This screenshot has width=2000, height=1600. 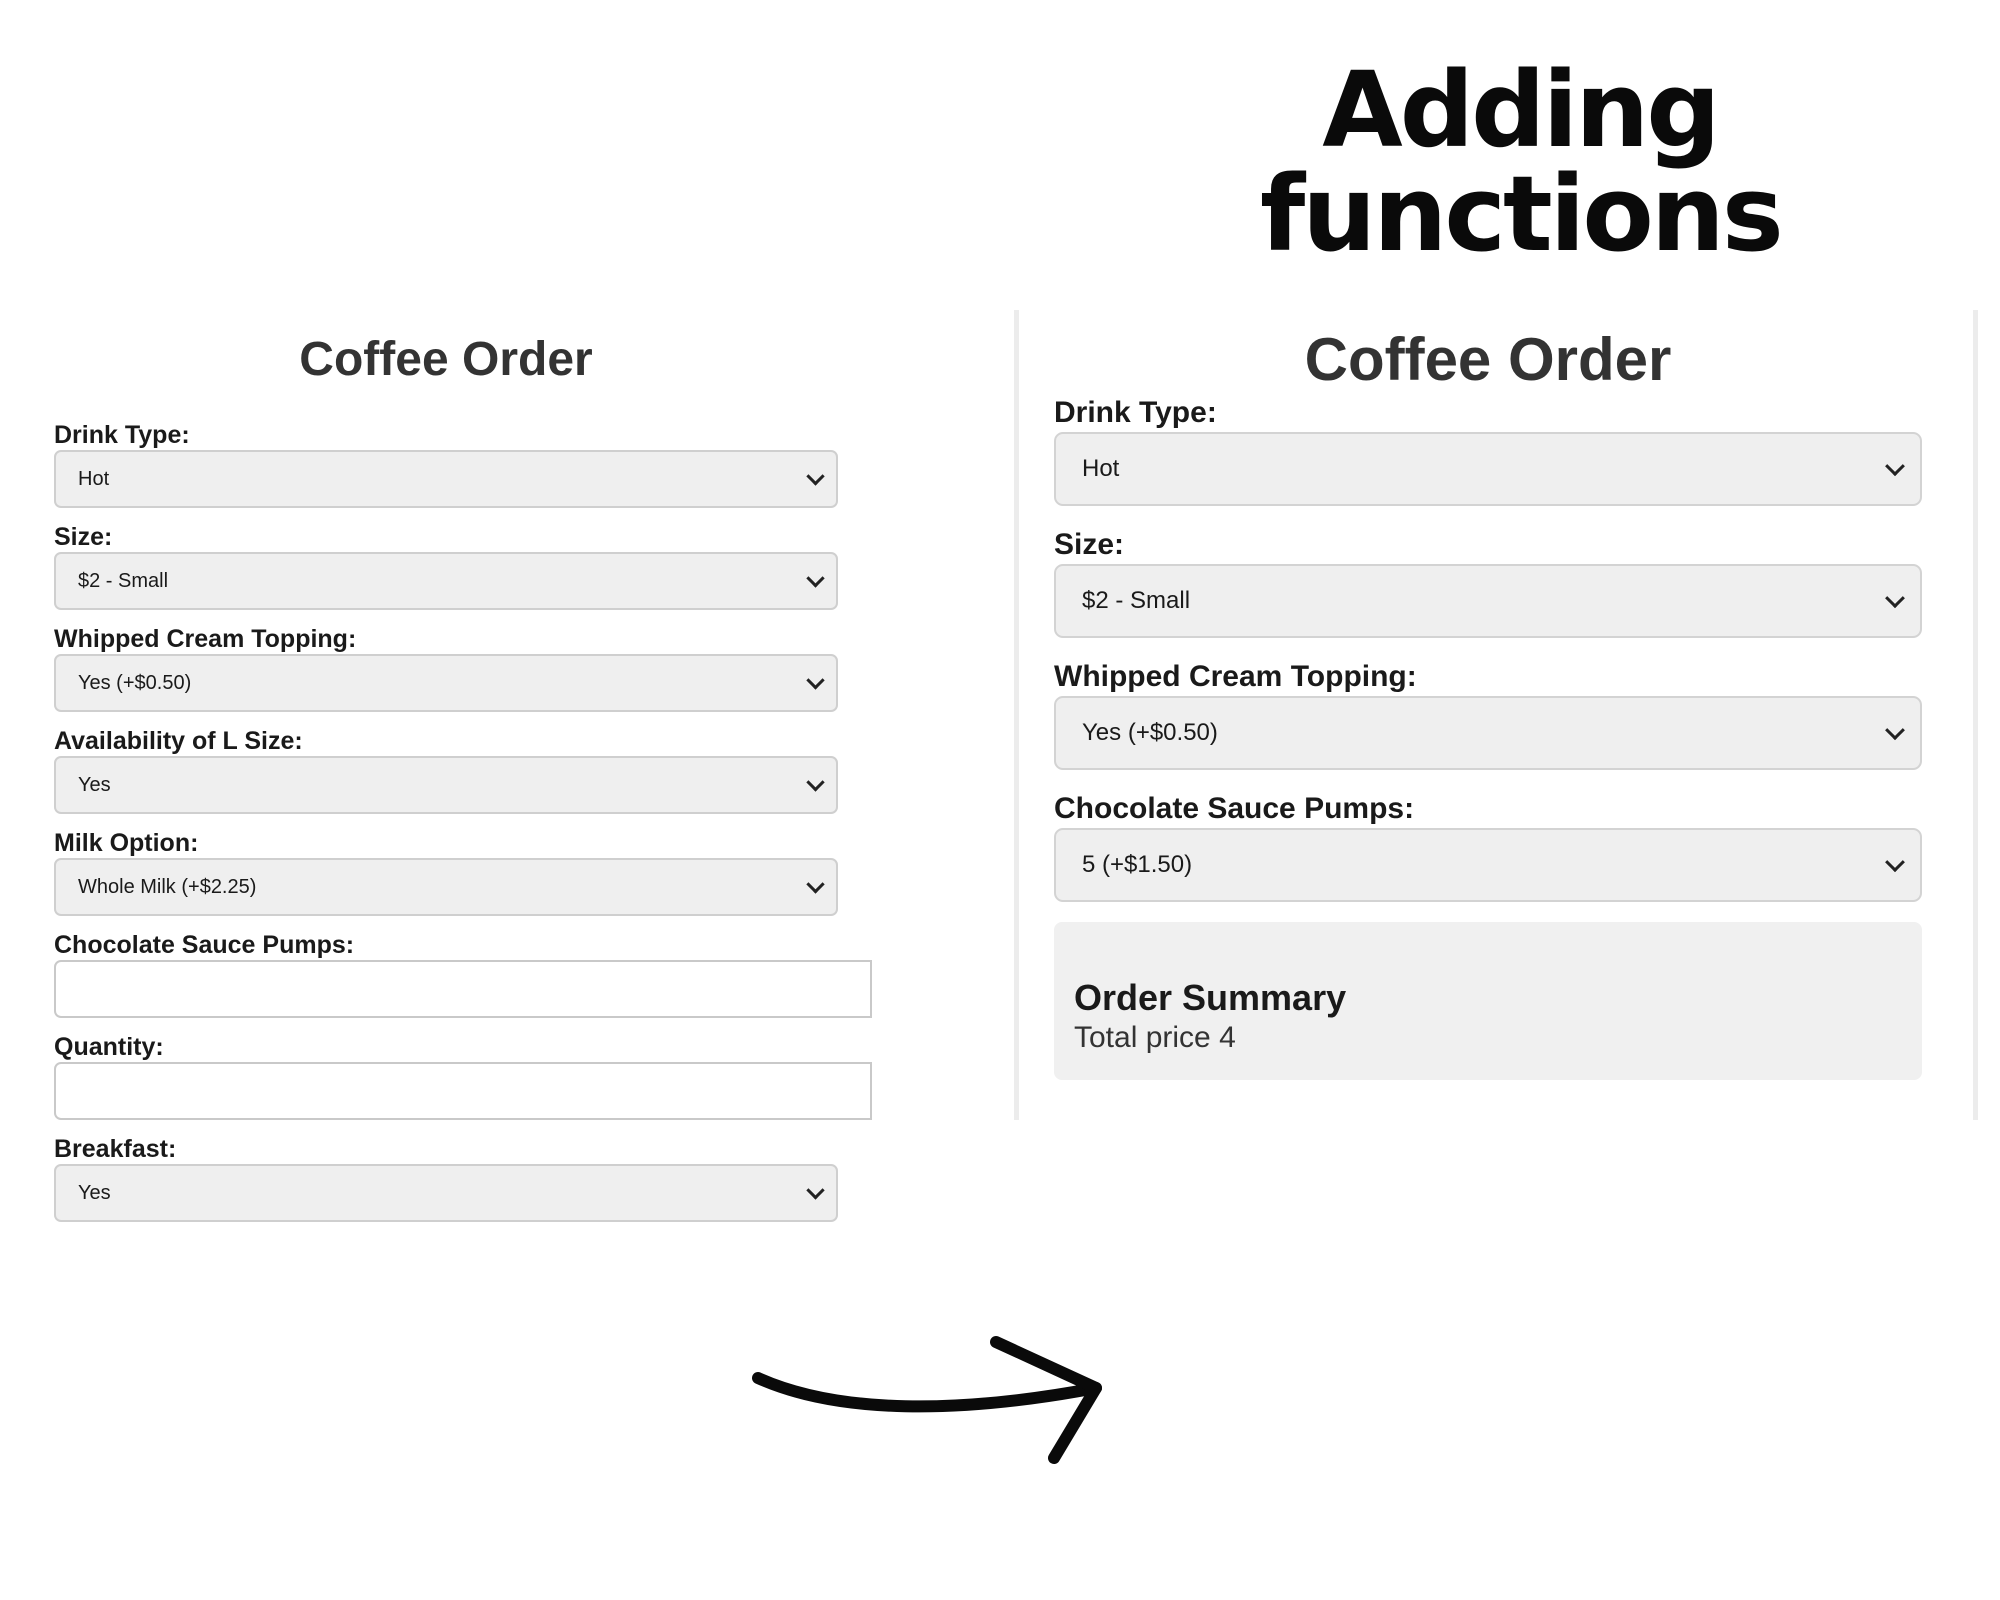 What do you see at coordinates (167, 886) in the screenshot?
I see `milk-value: Whole Milk (+$2.25)` at bounding box center [167, 886].